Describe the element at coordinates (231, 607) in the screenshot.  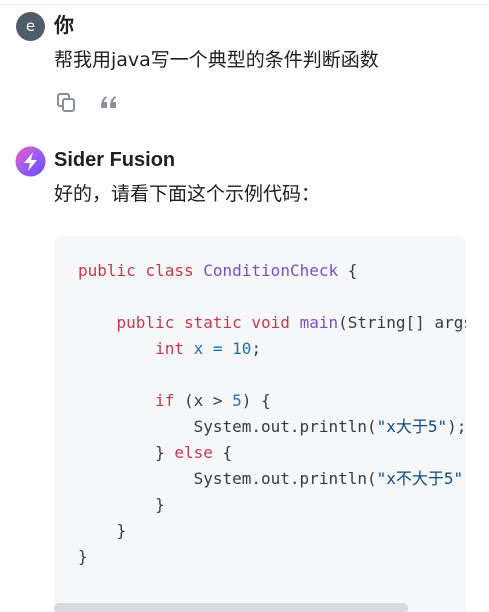
I see `code-scrollbar-thumb` at that location.